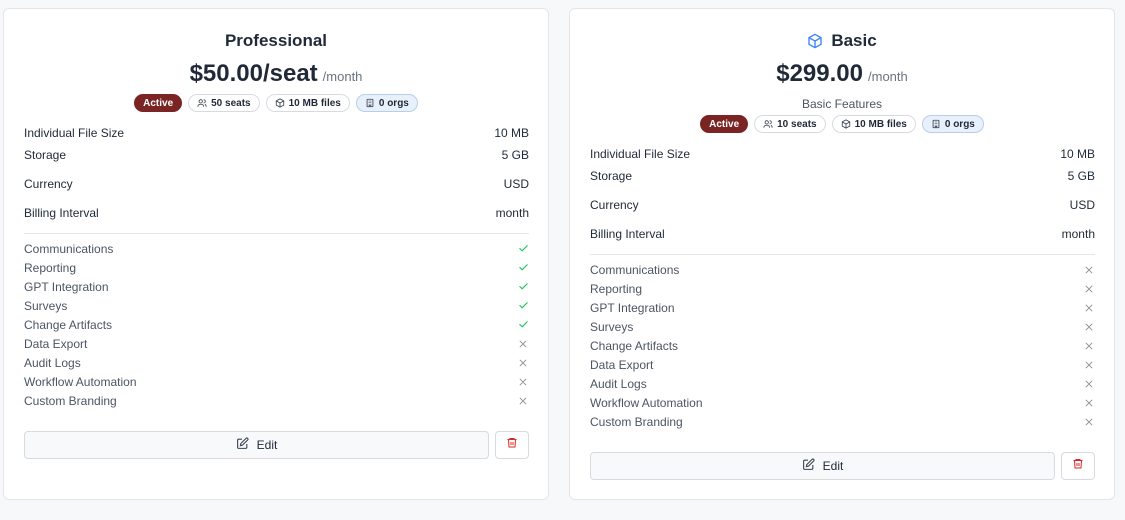 The height and width of the screenshot is (520, 1125). What do you see at coordinates (276, 40) in the screenshot?
I see `plan-title: Professional` at bounding box center [276, 40].